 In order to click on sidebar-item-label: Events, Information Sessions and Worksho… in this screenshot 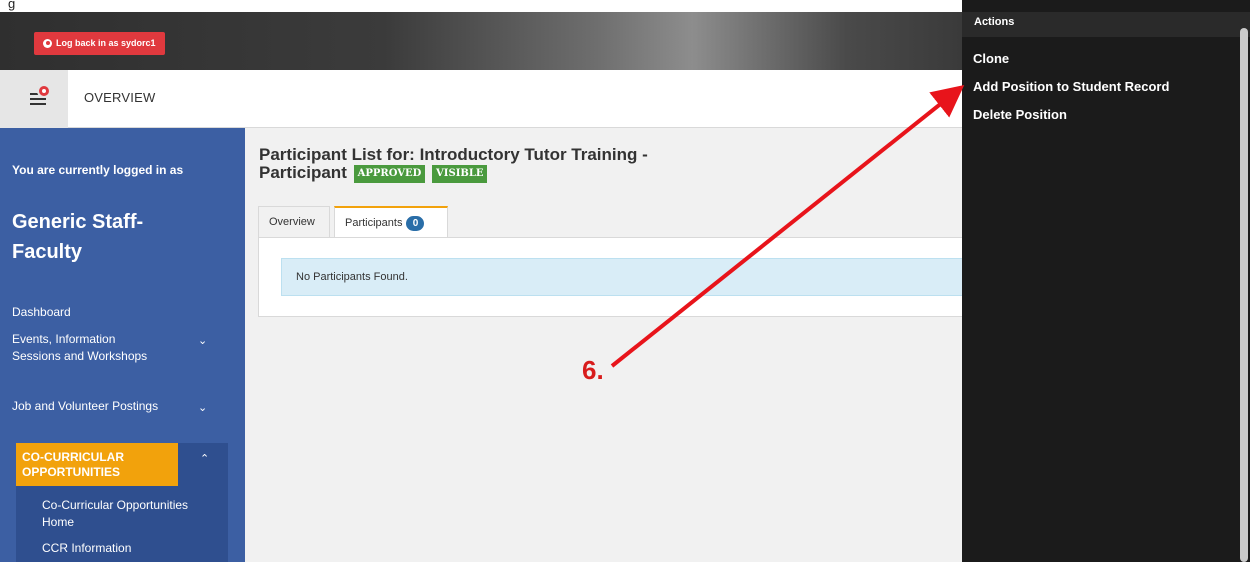, I will do `click(80, 347)`.